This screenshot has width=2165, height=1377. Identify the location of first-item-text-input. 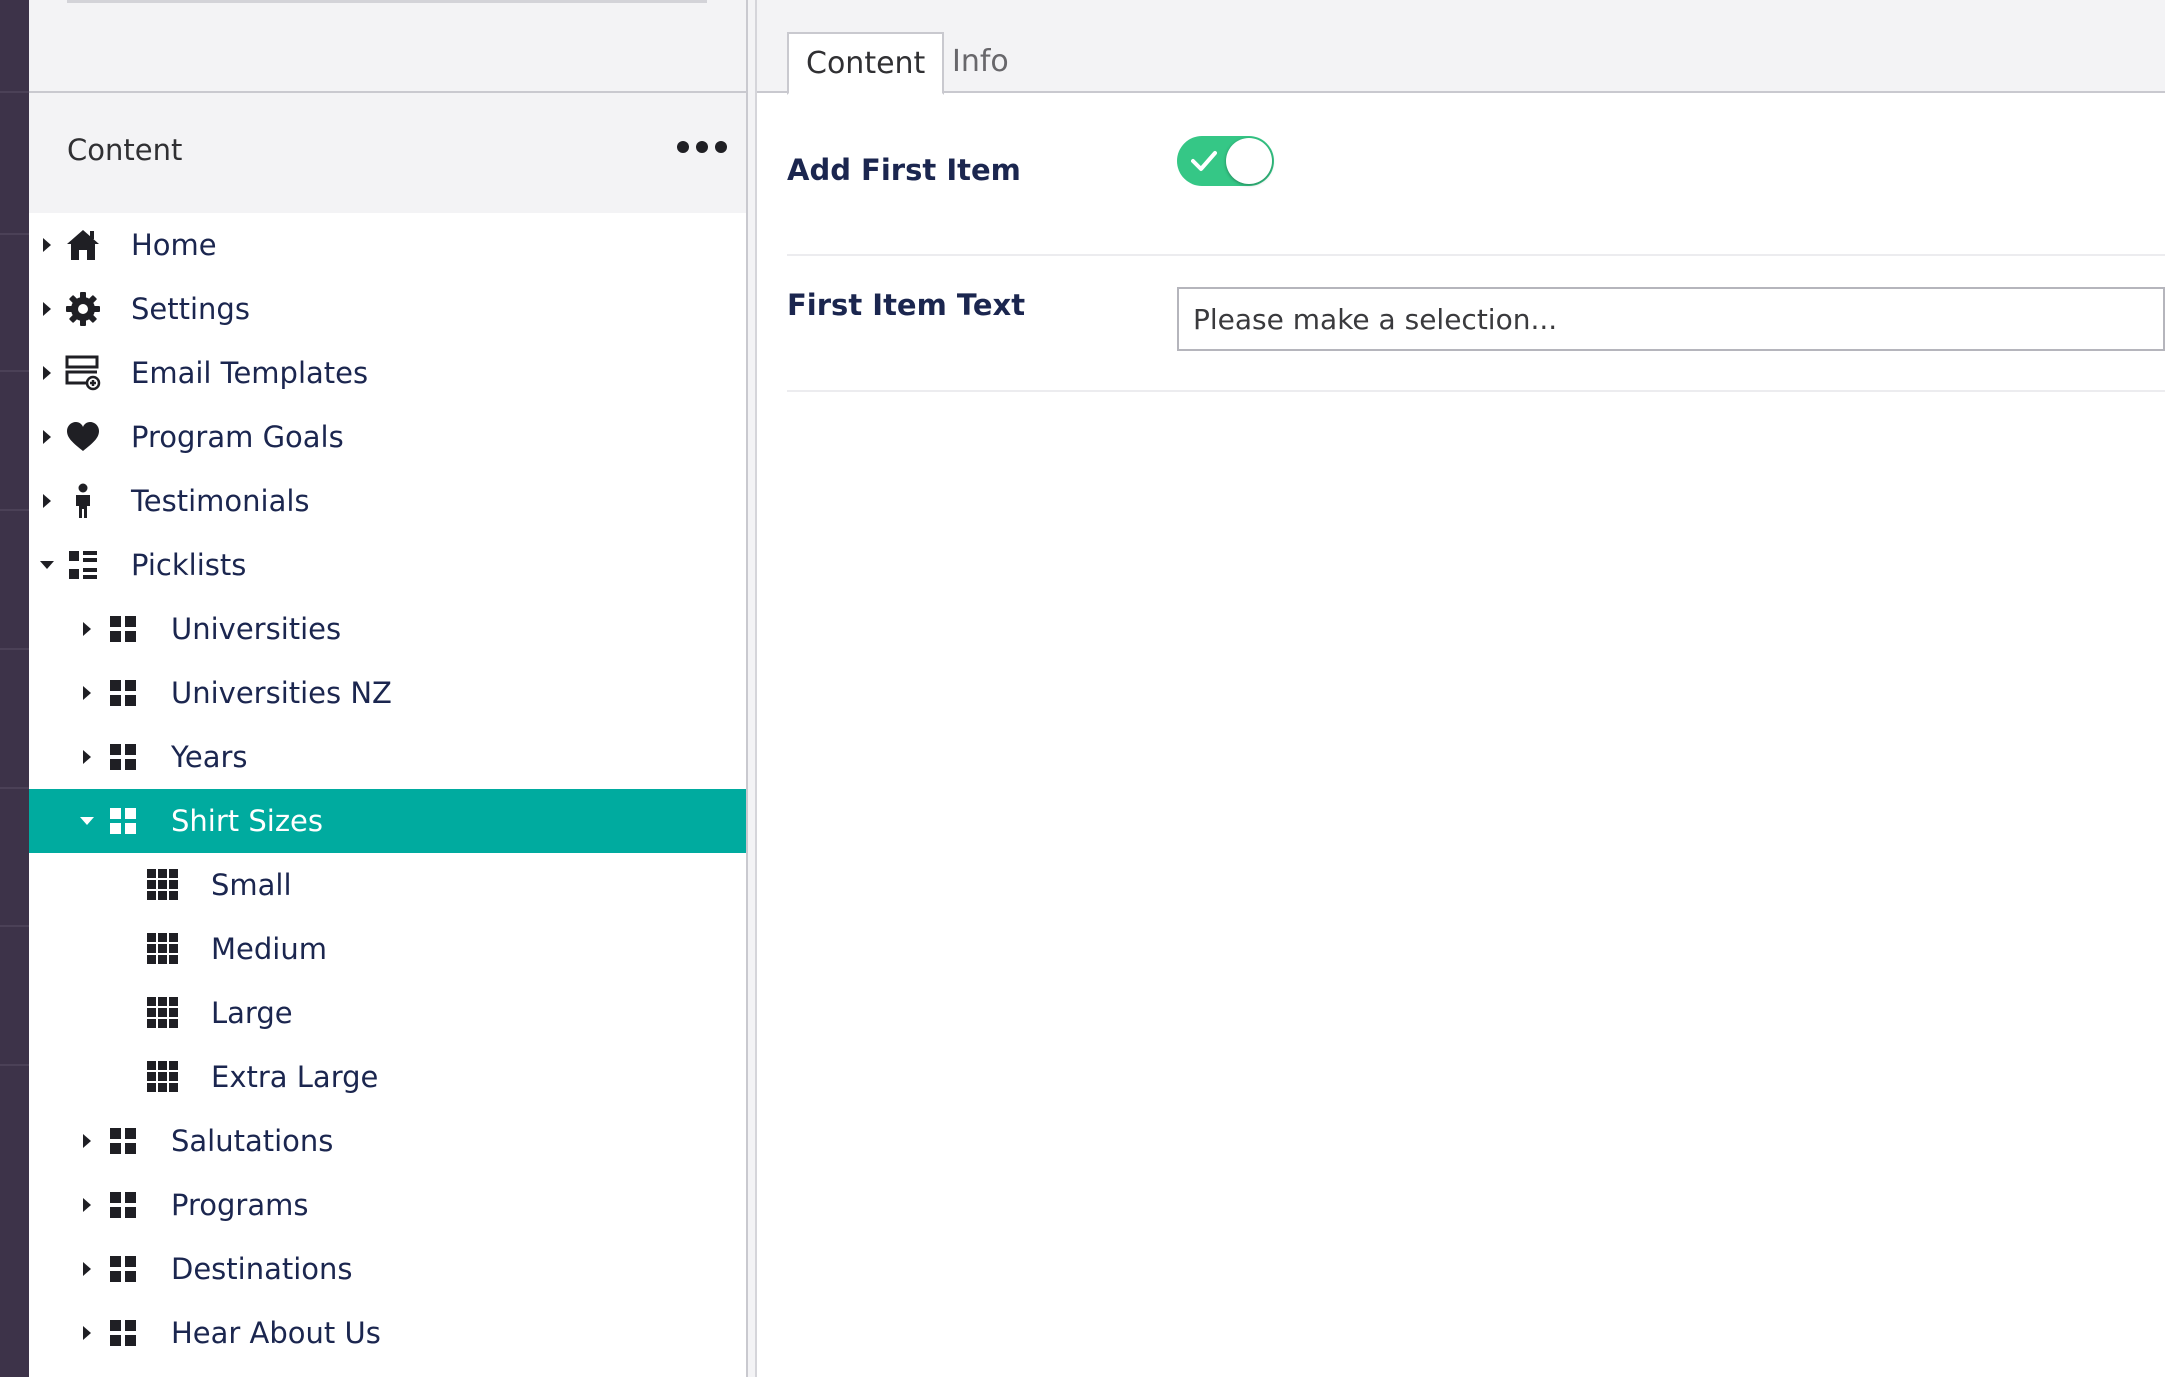
(1671, 319).